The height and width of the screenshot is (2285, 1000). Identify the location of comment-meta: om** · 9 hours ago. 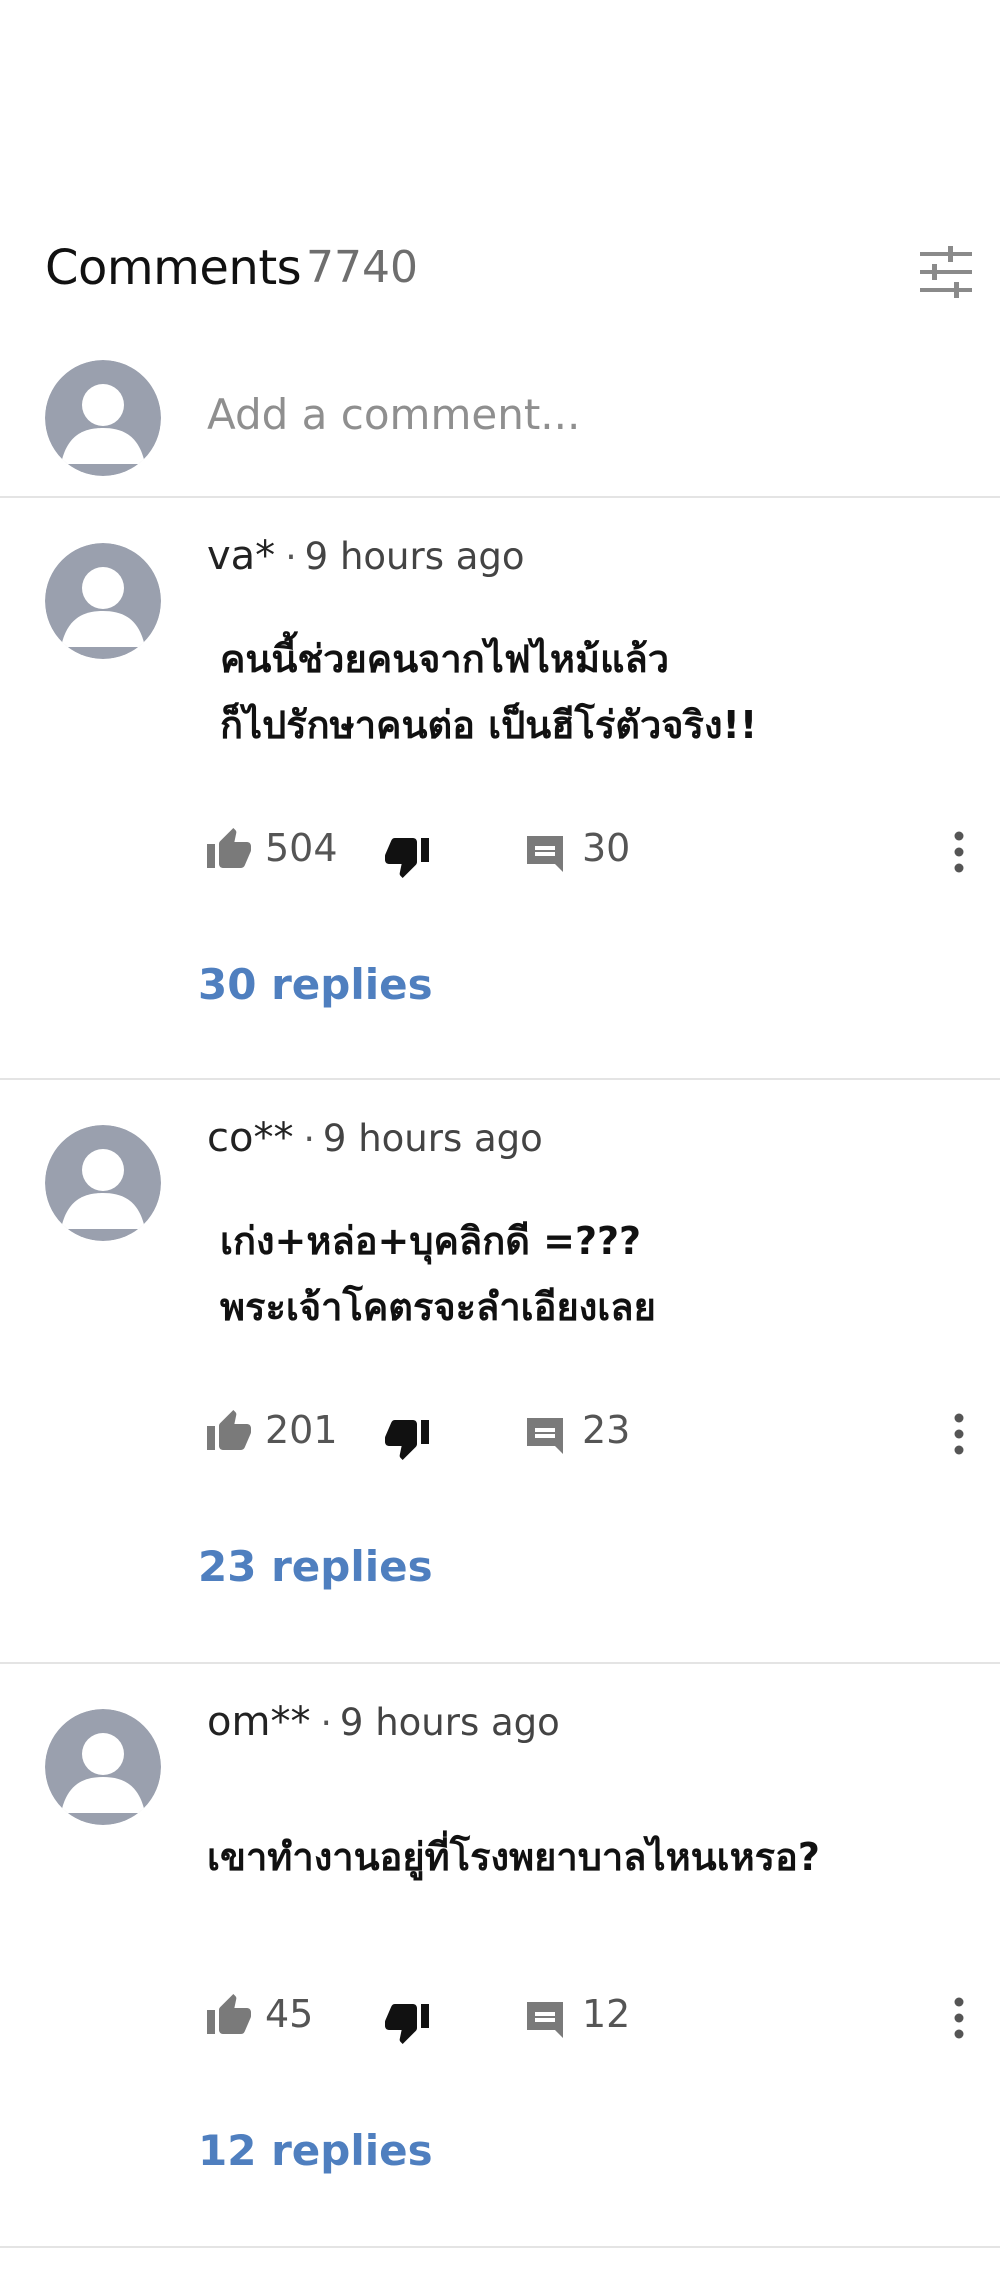
(383, 1722).